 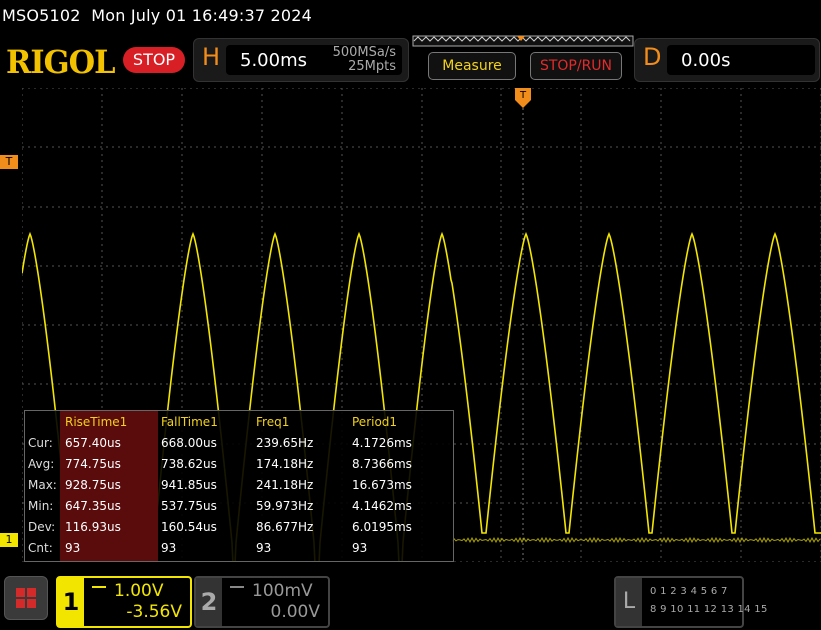 What do you see at coordinates (42, 527) in the screenshot?
I see `row-label: Dev:` at bounding box center [42, 527].